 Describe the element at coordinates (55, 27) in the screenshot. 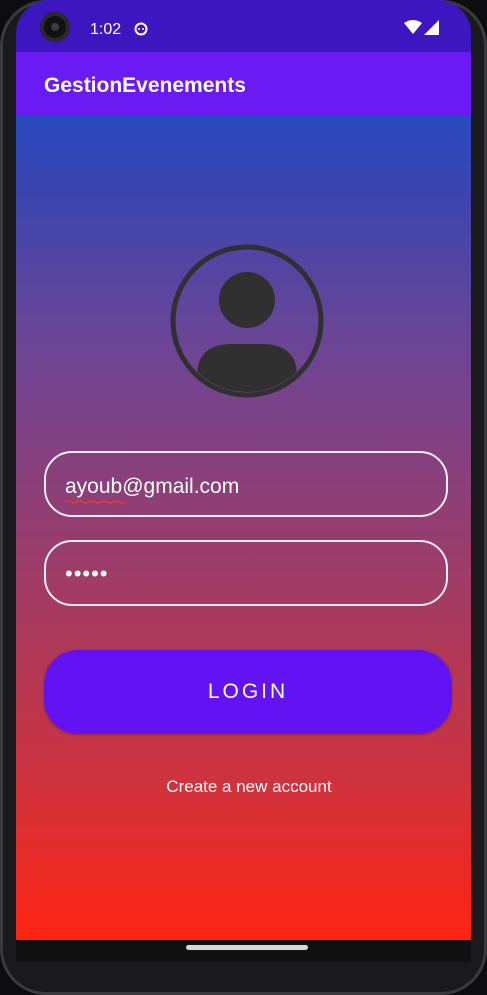

I see `front-camera` at that location.